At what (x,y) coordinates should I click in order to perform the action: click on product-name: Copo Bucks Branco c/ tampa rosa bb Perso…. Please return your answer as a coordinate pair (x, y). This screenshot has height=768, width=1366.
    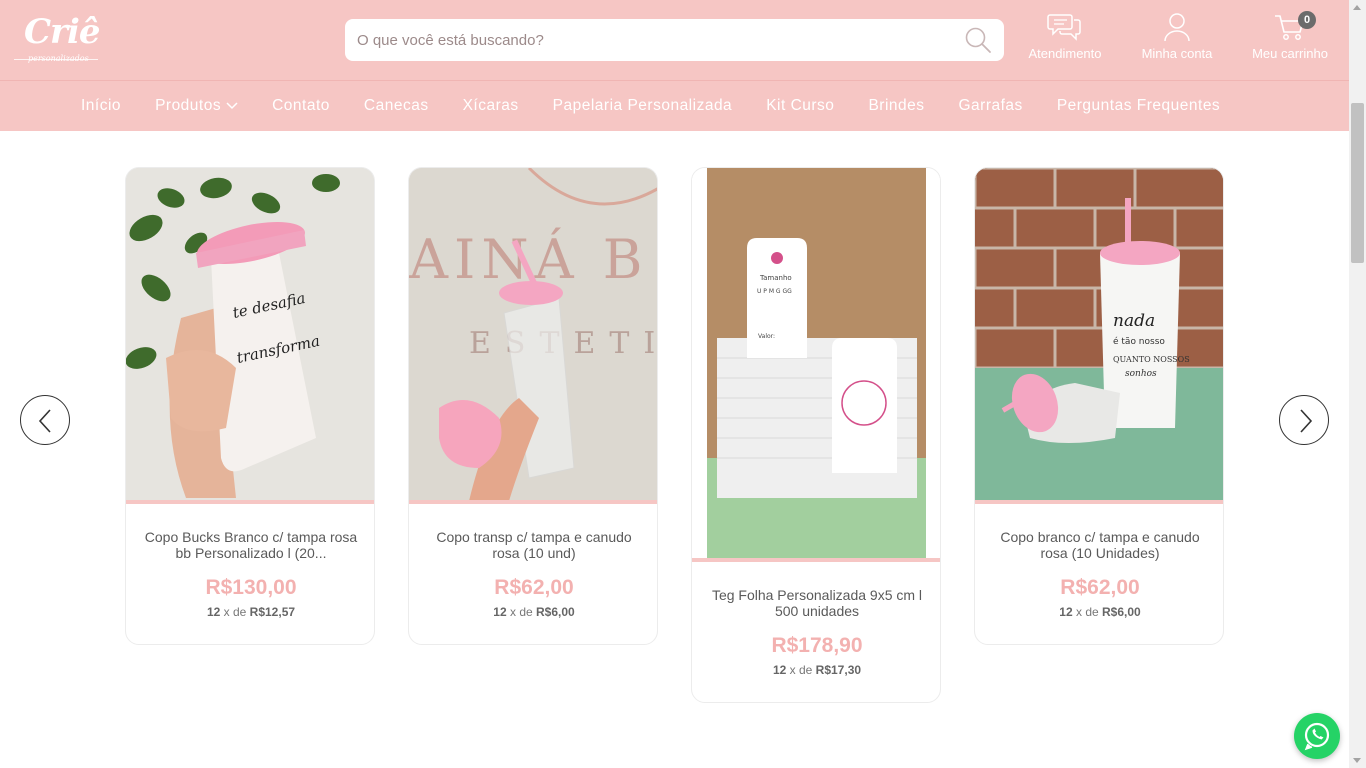
    Looking at the image, I should click on (251, 545).